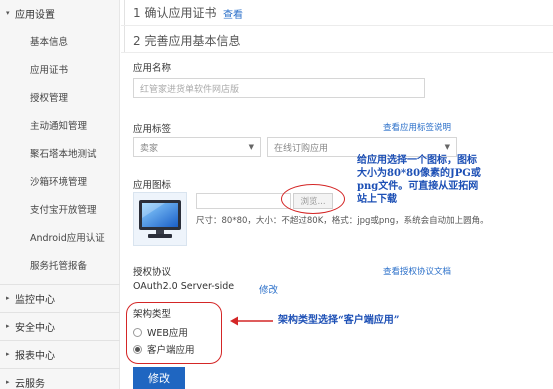  Describe the element at coordinates (30, 383) in the screenshot. I see `sidebar-section-label: 云服务` at that location.